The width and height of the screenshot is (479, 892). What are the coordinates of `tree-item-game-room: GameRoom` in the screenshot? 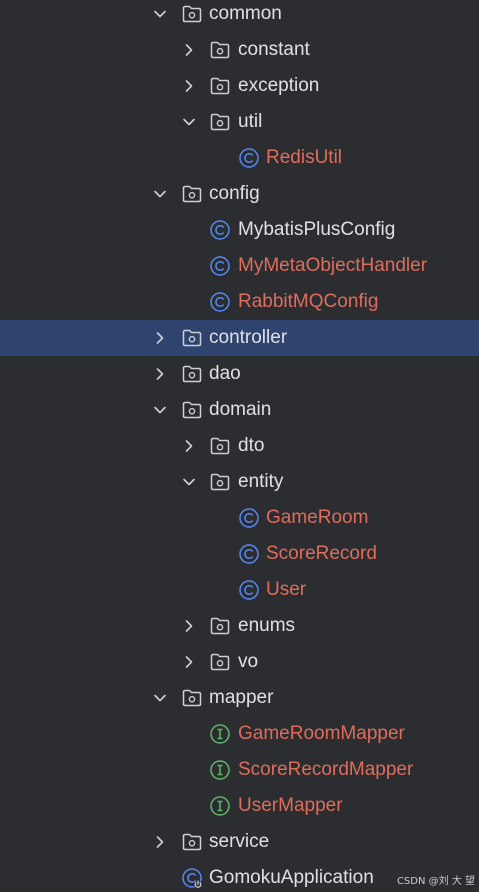 It's located at (239, 518).